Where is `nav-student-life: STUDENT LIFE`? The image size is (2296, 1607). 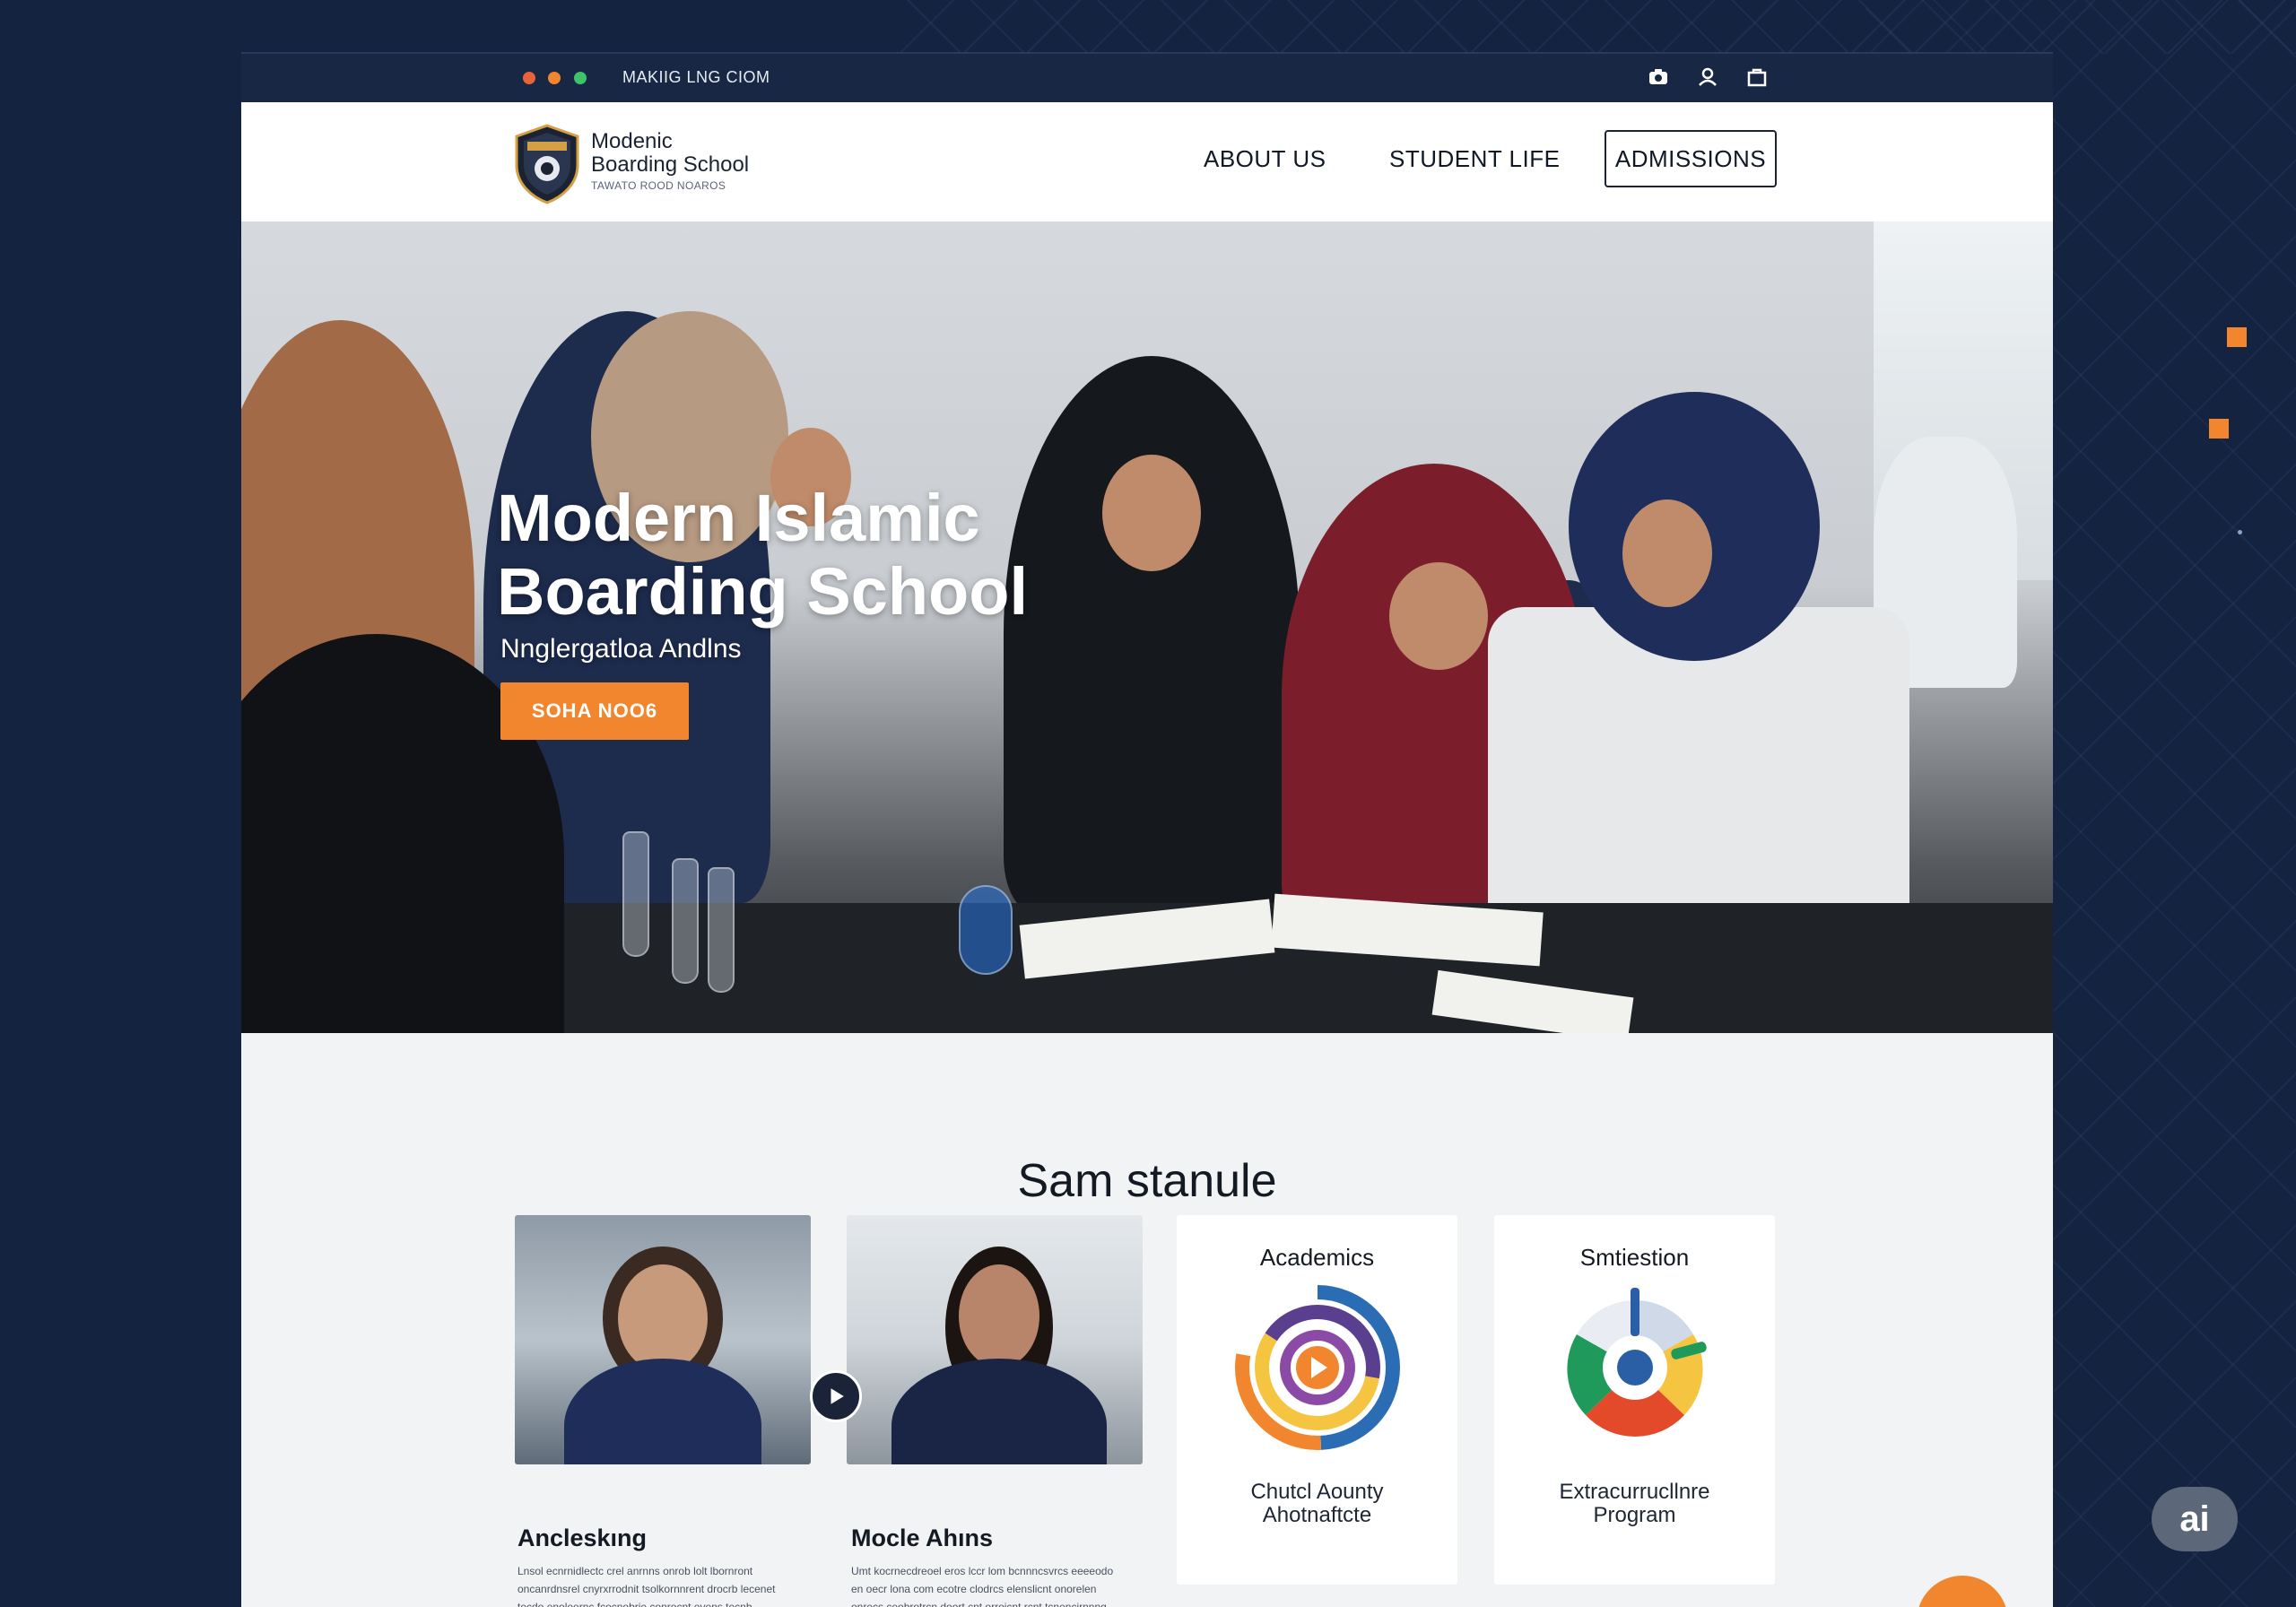
nav-student-life: STUDENT LIFE is located at coordinates (1474, 159).